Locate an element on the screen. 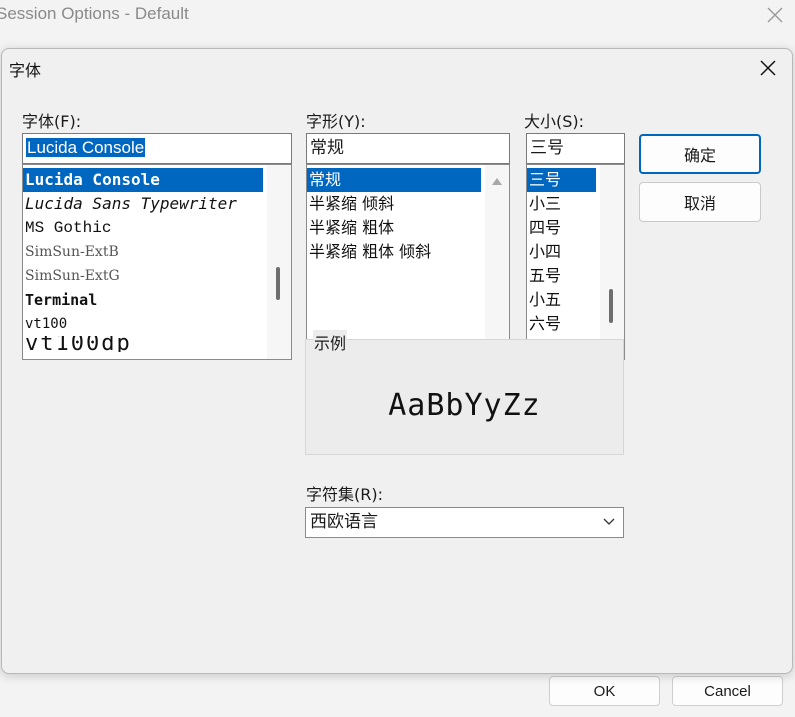 The width and height of the screenshot is (795, 717). font-list-item: SimSun-ExtG is located at coordinates (157, 276).